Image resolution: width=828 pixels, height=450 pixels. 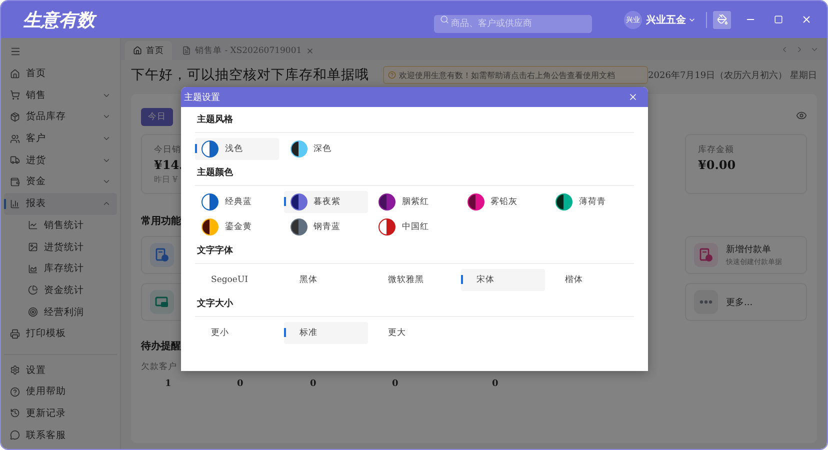 What do you see at coordinates (414, 123) in the screenshot?
I see `section-title: 主题风格` at bounding box center [414, 123].